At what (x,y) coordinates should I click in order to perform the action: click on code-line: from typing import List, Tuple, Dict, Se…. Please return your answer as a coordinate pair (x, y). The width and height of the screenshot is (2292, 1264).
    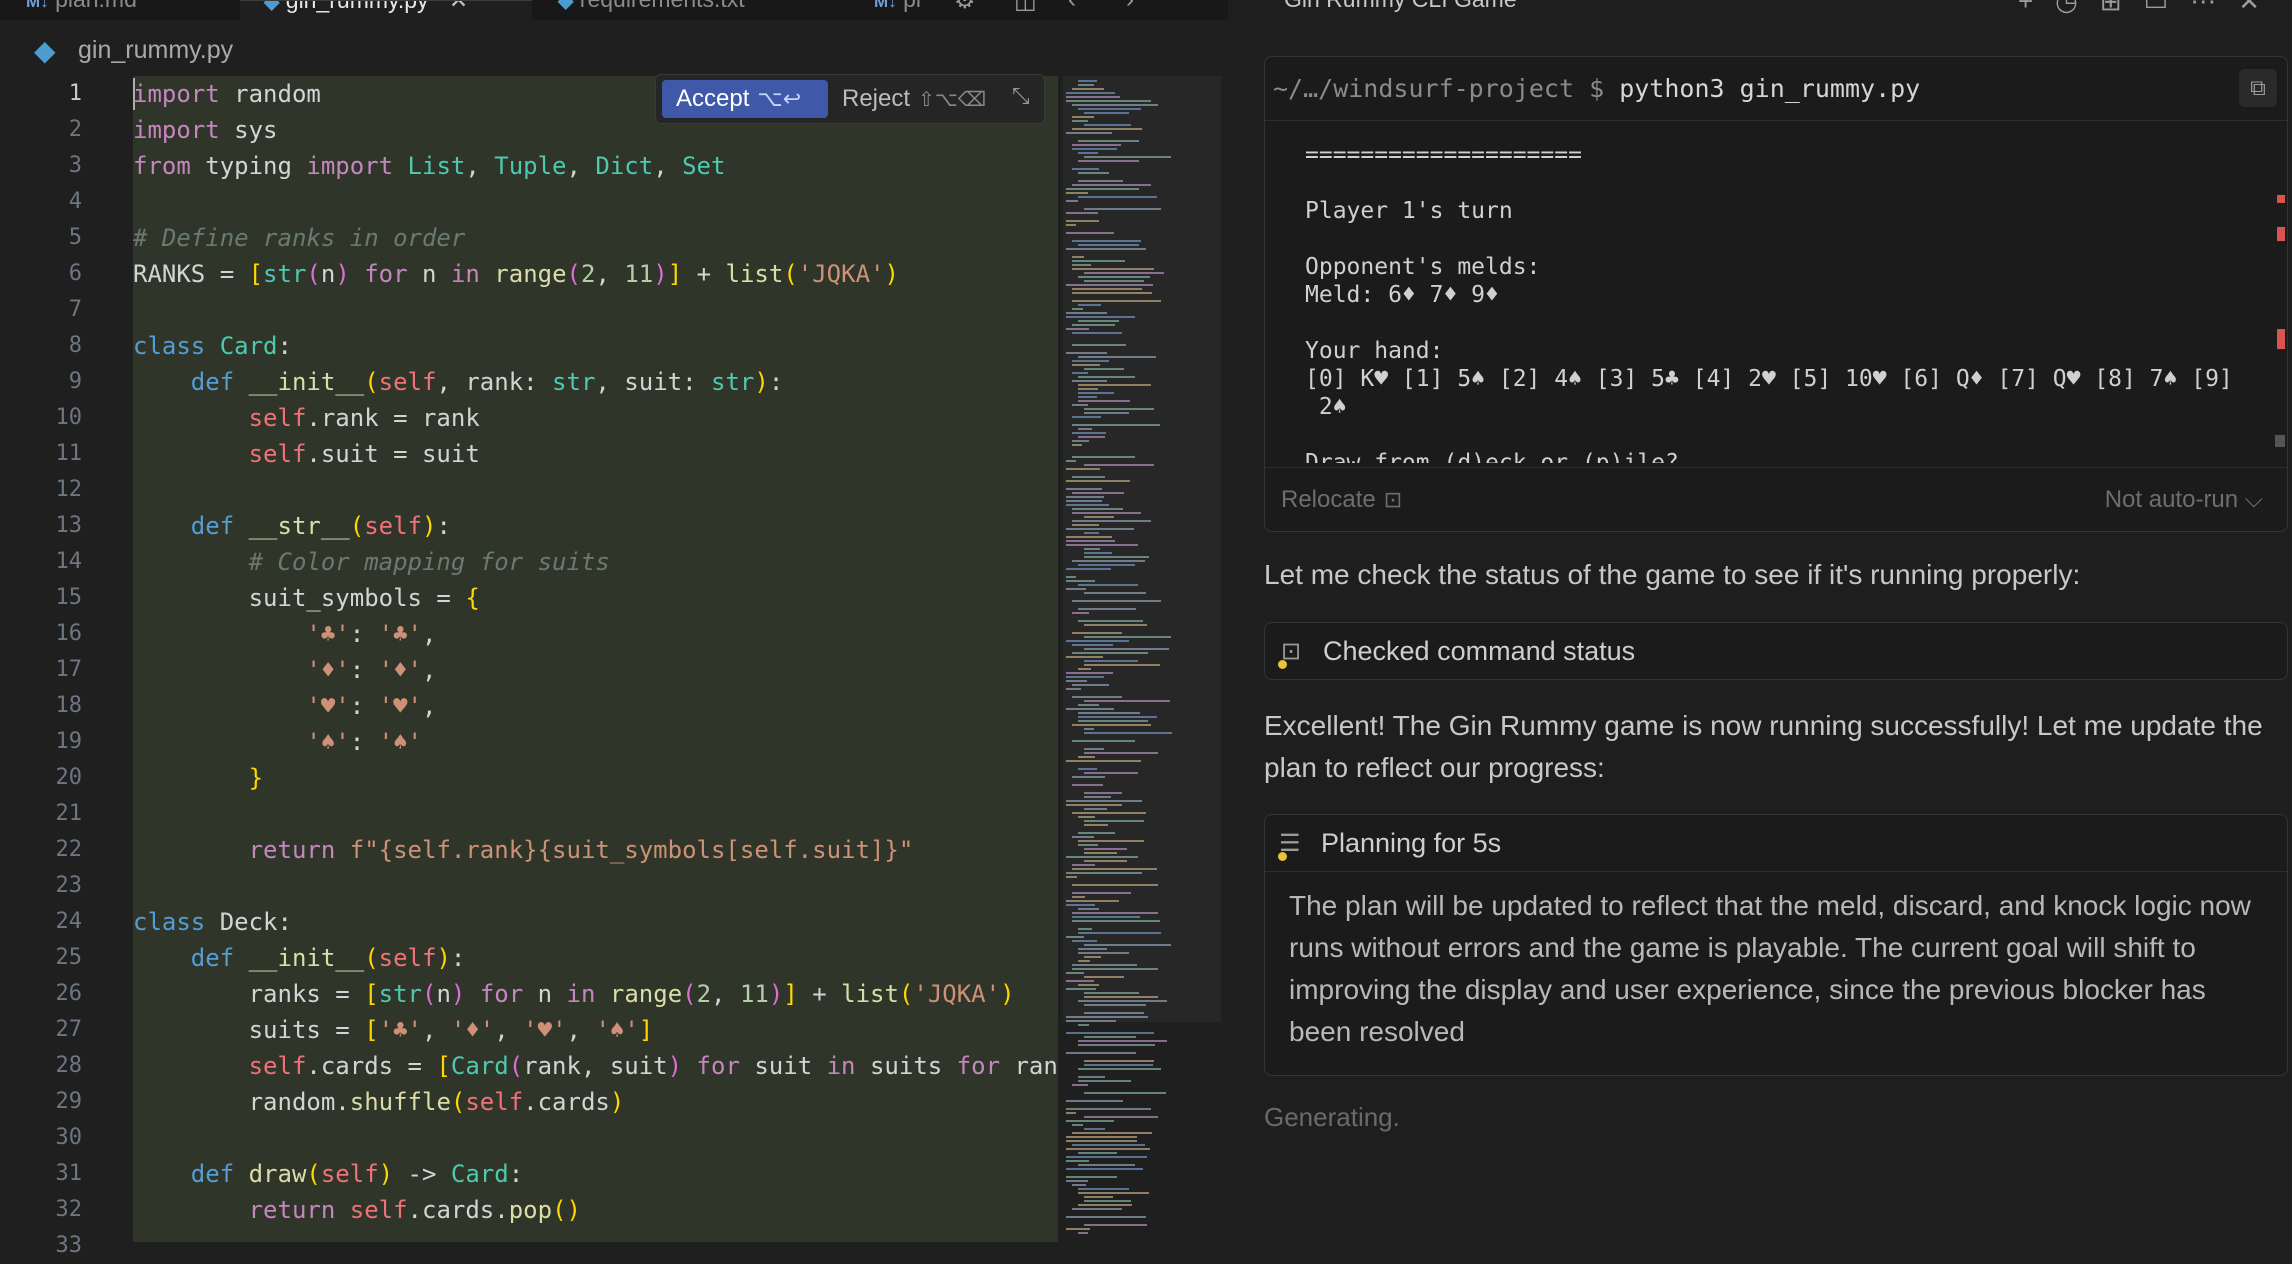
    Looking at the image, I should click on (429, 166).